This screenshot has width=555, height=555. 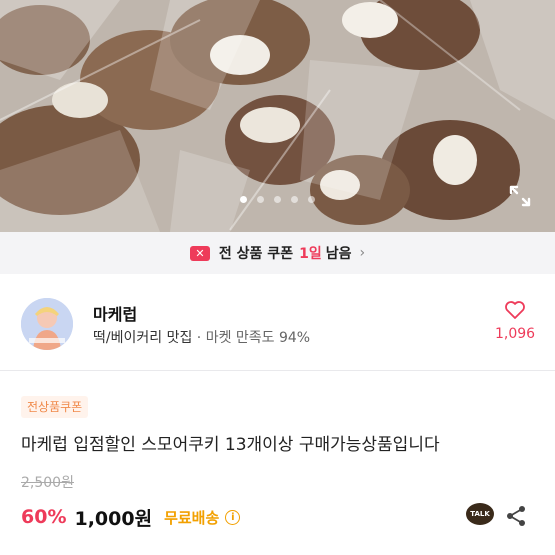 What do you see at coordinates (115, 313) in the screenshot?
I see `seller-name: 마케럽` at bounding box center [115, 313].